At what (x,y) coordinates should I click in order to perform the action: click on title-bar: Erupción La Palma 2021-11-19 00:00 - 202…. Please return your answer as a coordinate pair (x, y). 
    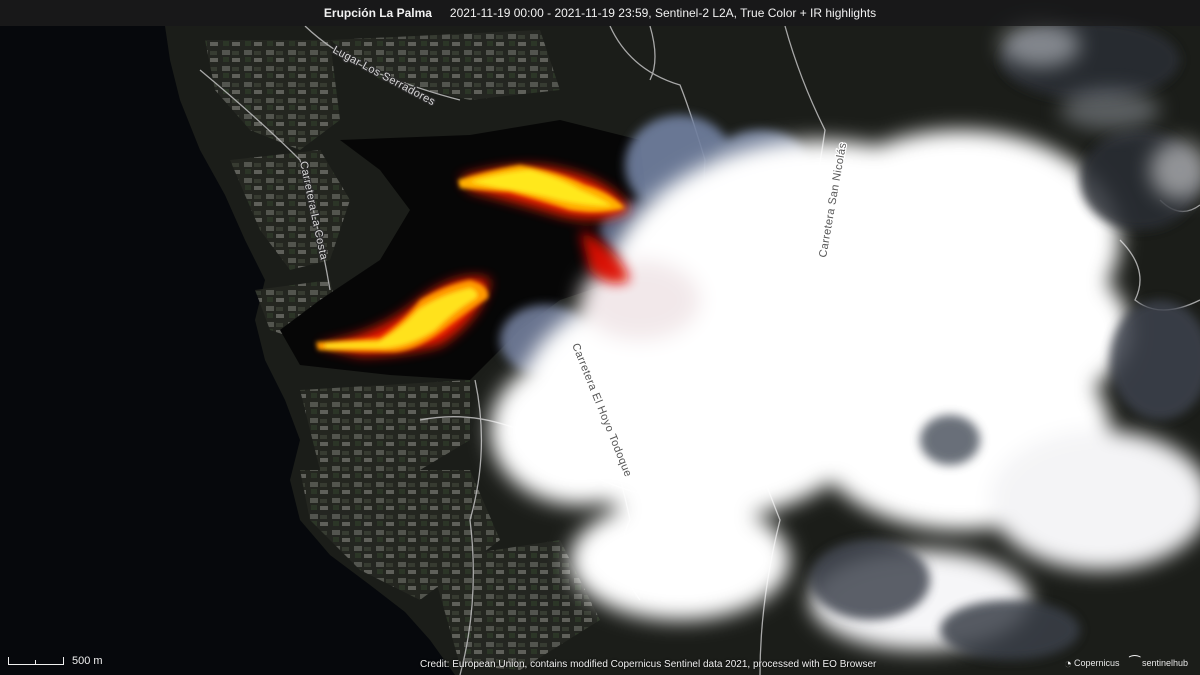
    Looking at the image, I should click on (600, 13).